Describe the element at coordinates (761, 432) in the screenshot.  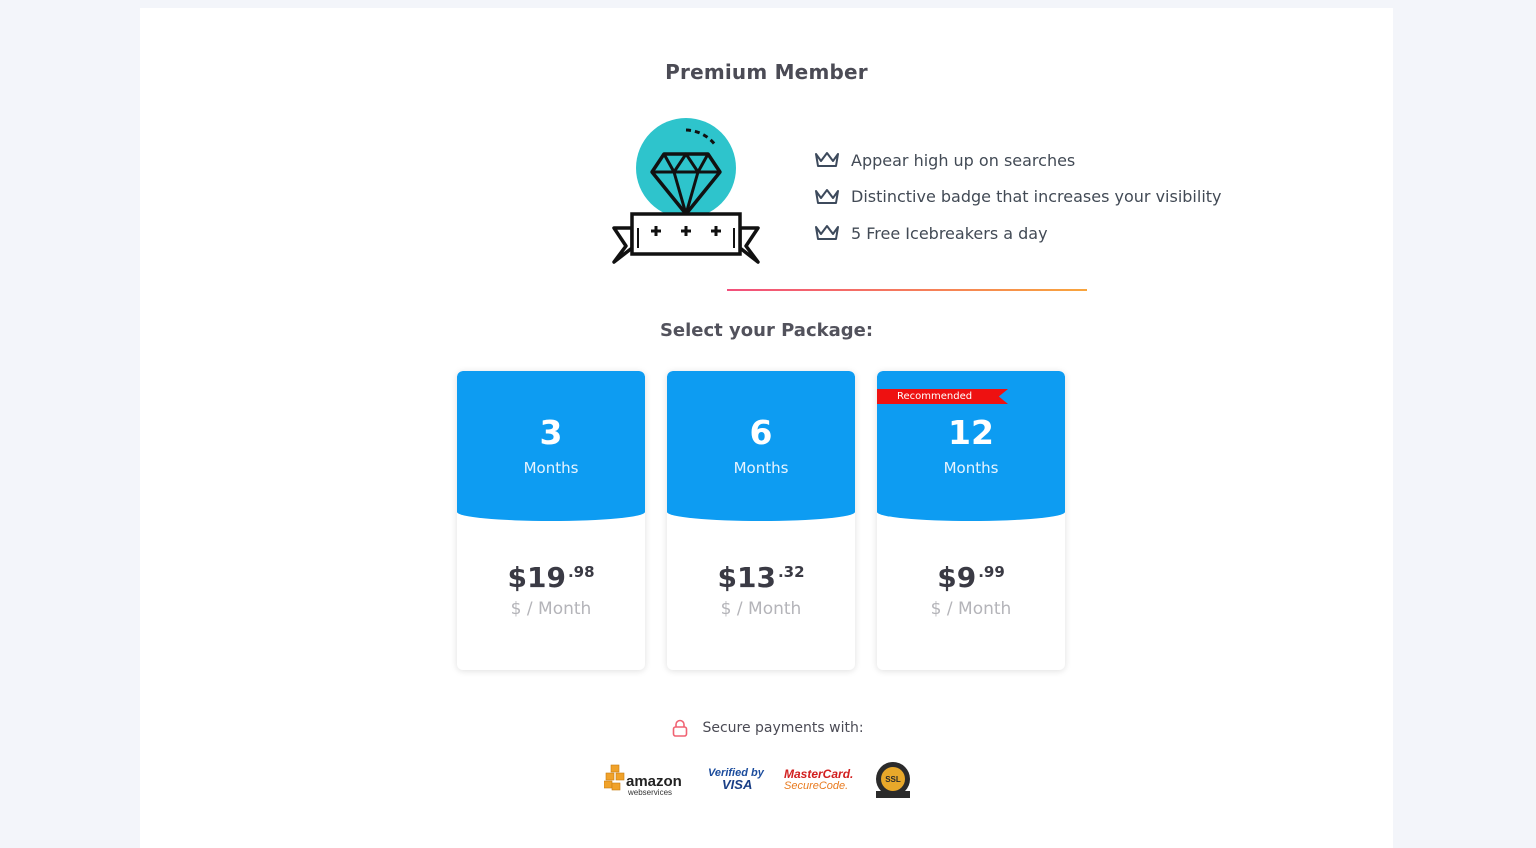
I see `package-duration: 6` at that location.